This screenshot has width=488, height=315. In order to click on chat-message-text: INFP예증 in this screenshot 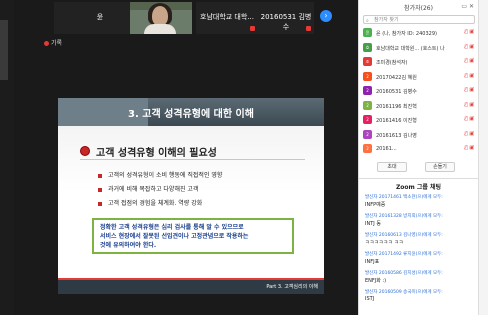, I will do `click(375, 205)`.